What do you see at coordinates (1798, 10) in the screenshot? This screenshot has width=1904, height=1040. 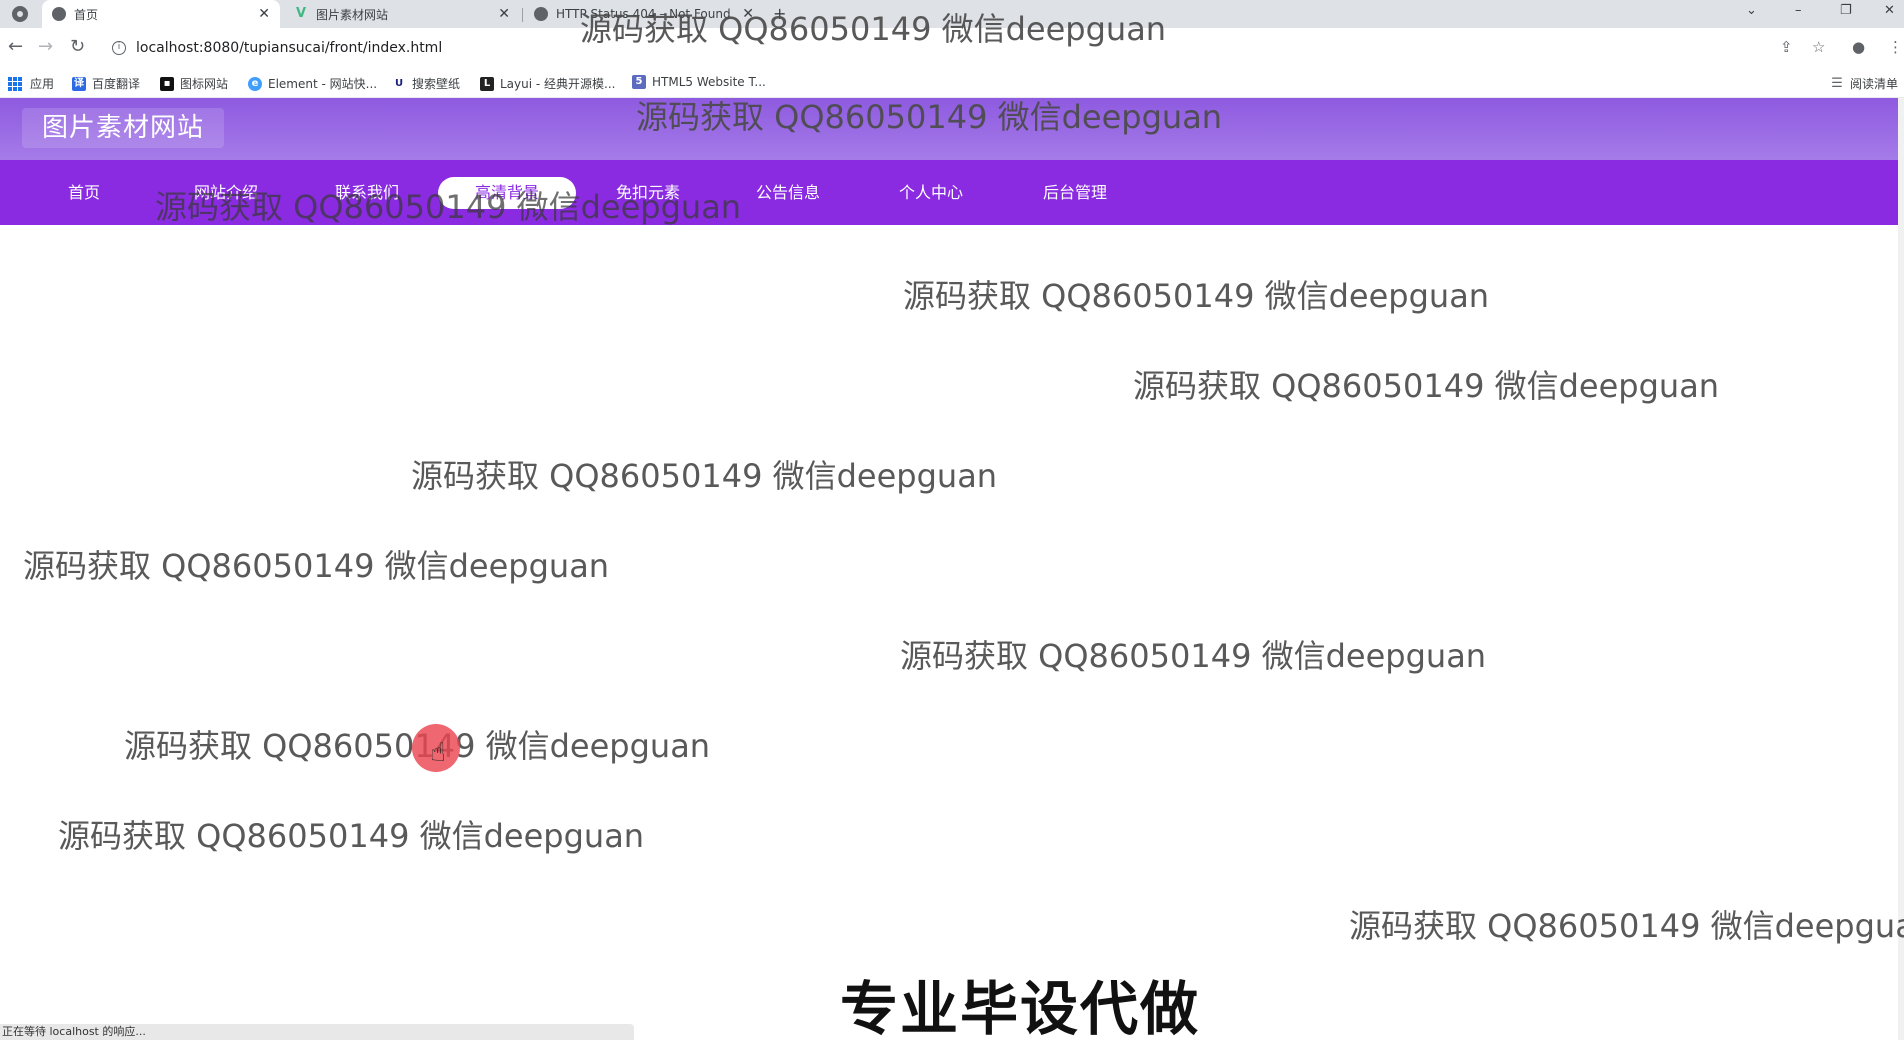 I see `minimize-button: –` at bounding box center [1798, 10].